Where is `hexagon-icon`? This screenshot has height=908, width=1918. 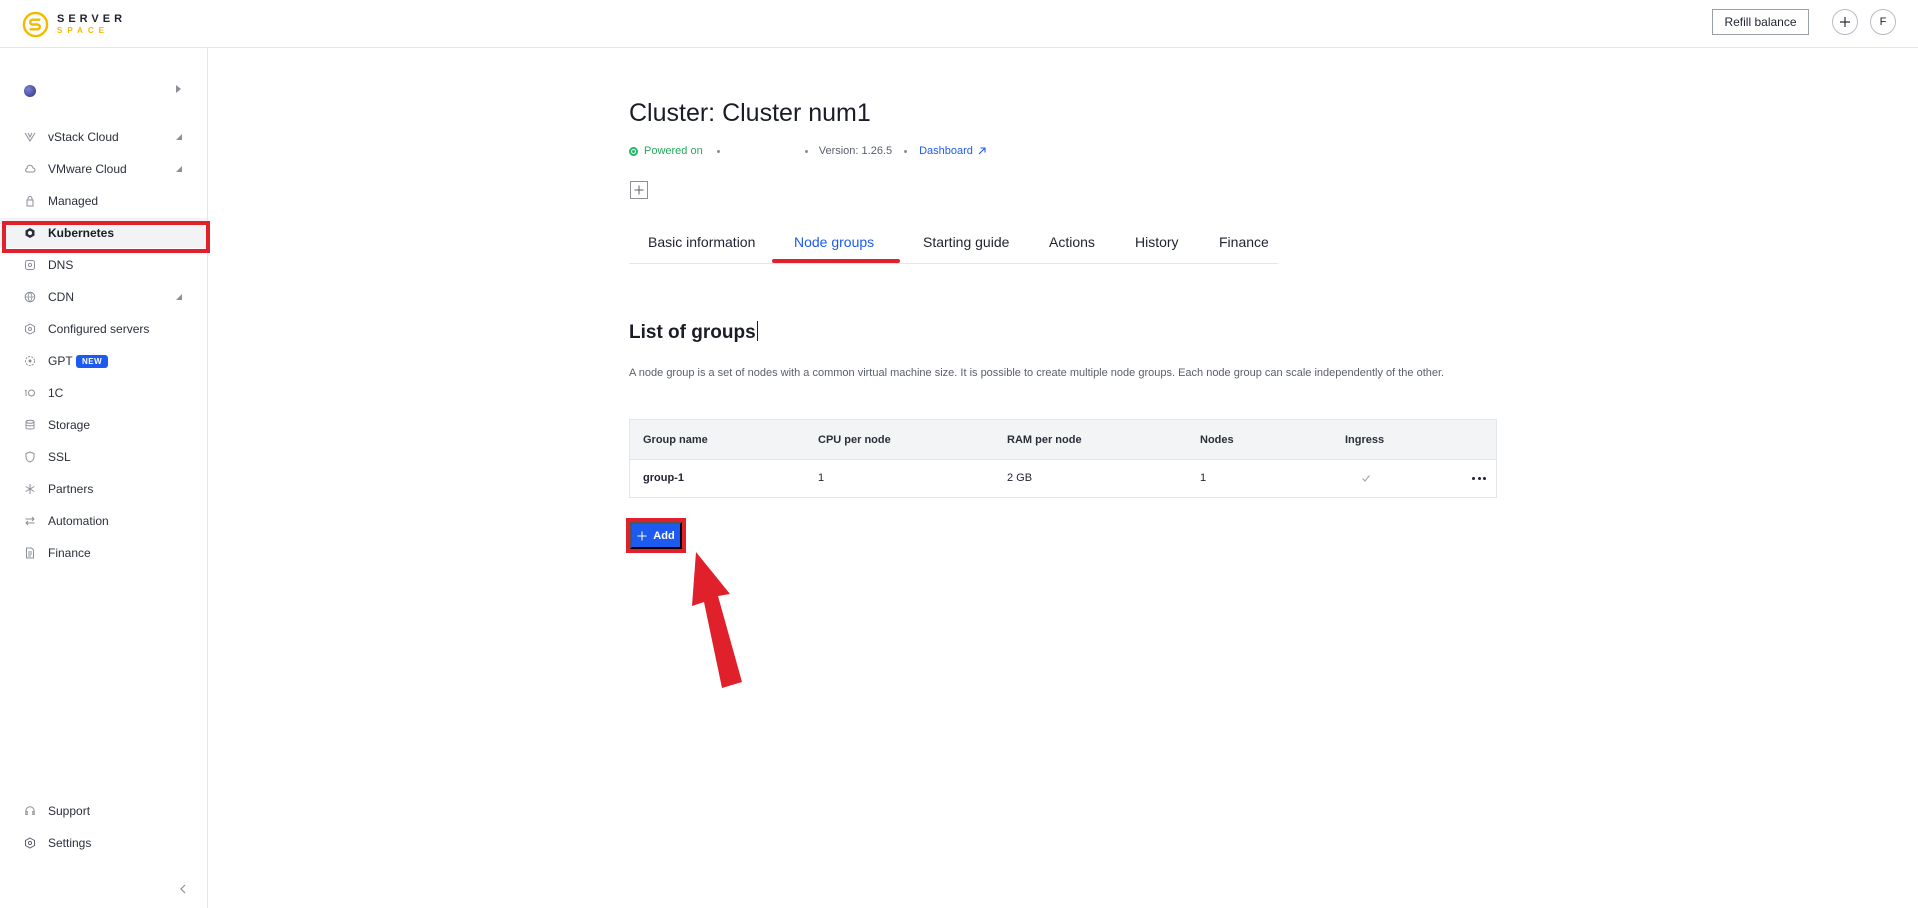 hexagon-icon is located at coordinates (30, 329).